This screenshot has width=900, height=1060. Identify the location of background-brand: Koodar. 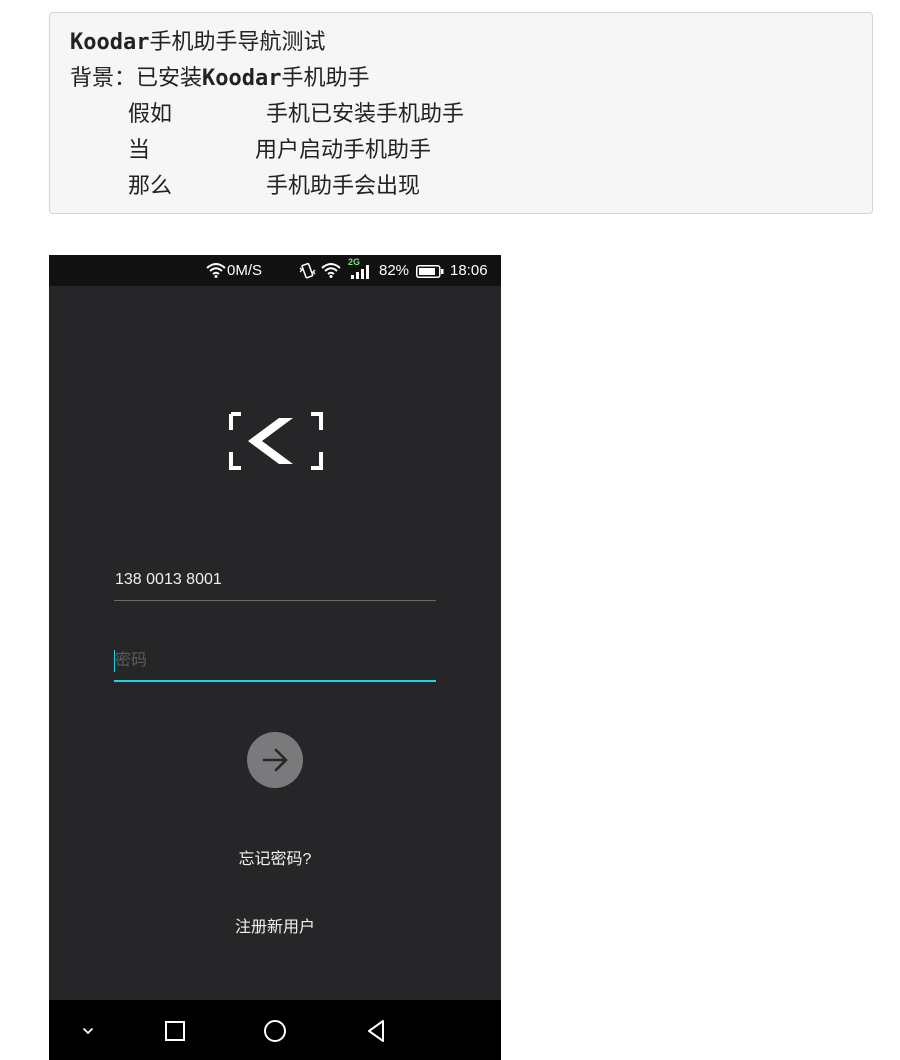
(242, 78).